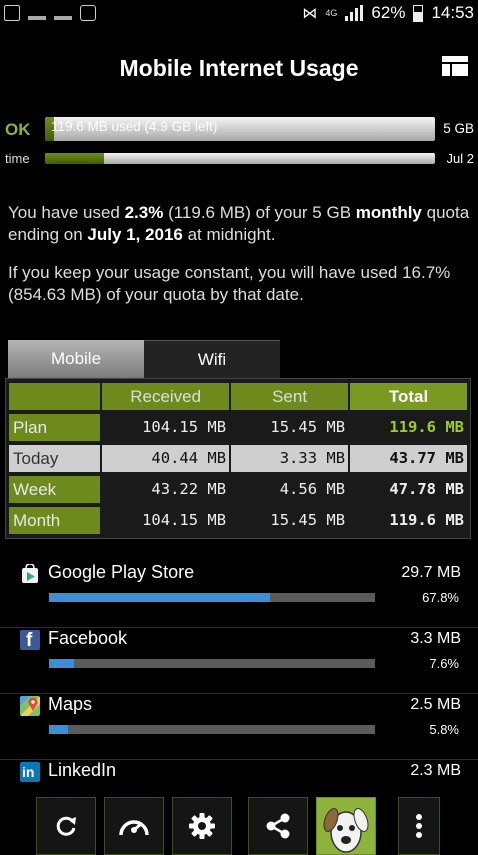  What do you see at coordinates (310, 13) in the screenshot?
I see `nfc-mute-icon: ⋈` at bounding box center [310, 13].